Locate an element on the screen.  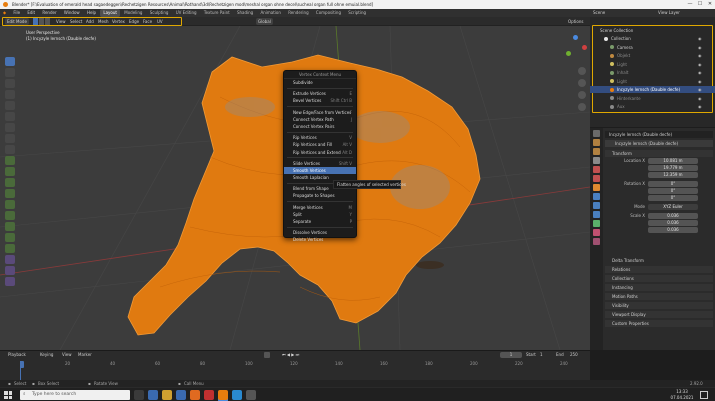
properties-section-header: Custom Properties is located at coordinates (659, 323).